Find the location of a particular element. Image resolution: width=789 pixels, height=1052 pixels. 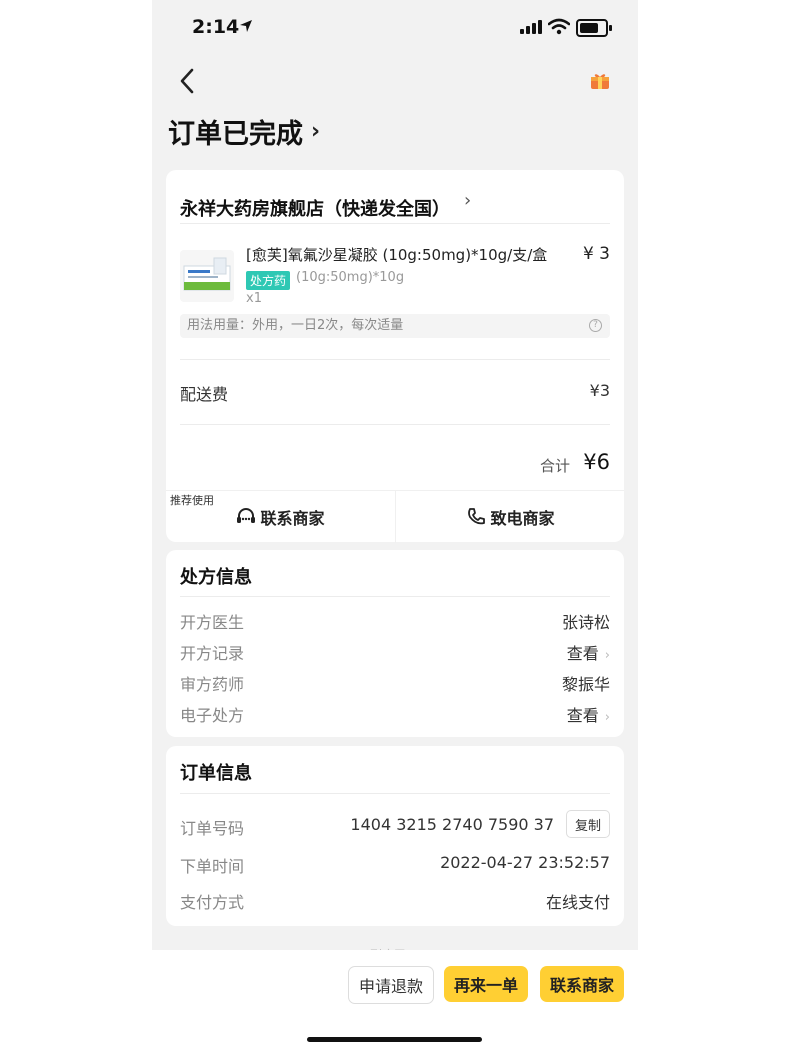

product-spec: (10g:50mg)*10g is located at coordinates (350, 277).